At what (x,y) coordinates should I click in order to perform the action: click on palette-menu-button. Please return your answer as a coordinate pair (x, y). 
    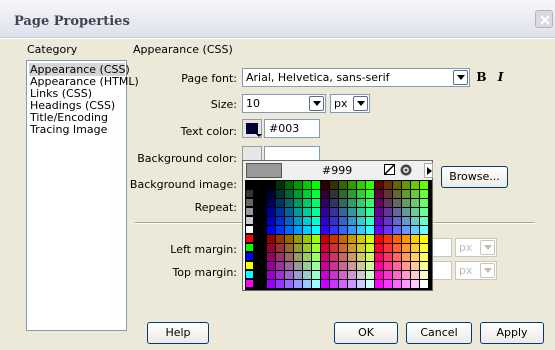
    Looking at the image, I should click on (428, 170).